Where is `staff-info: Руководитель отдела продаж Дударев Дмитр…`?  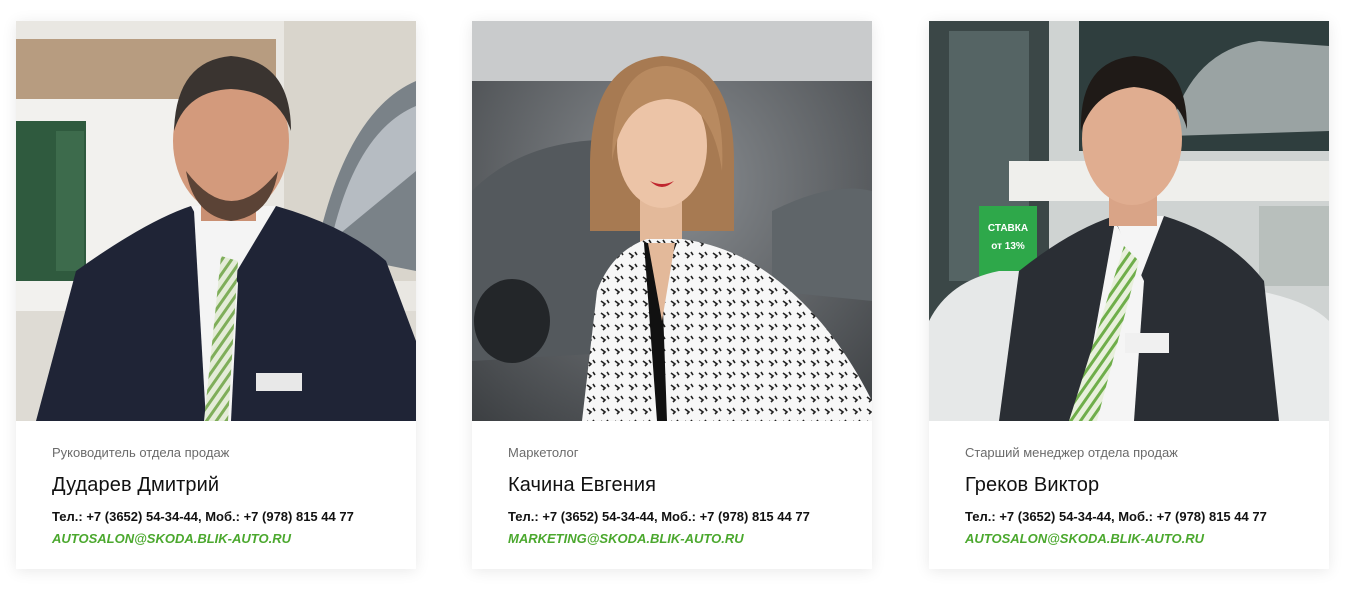 staff-info: Руководитель отдела продаж Дударев Дмитр… is located at coordinates (224, 496).